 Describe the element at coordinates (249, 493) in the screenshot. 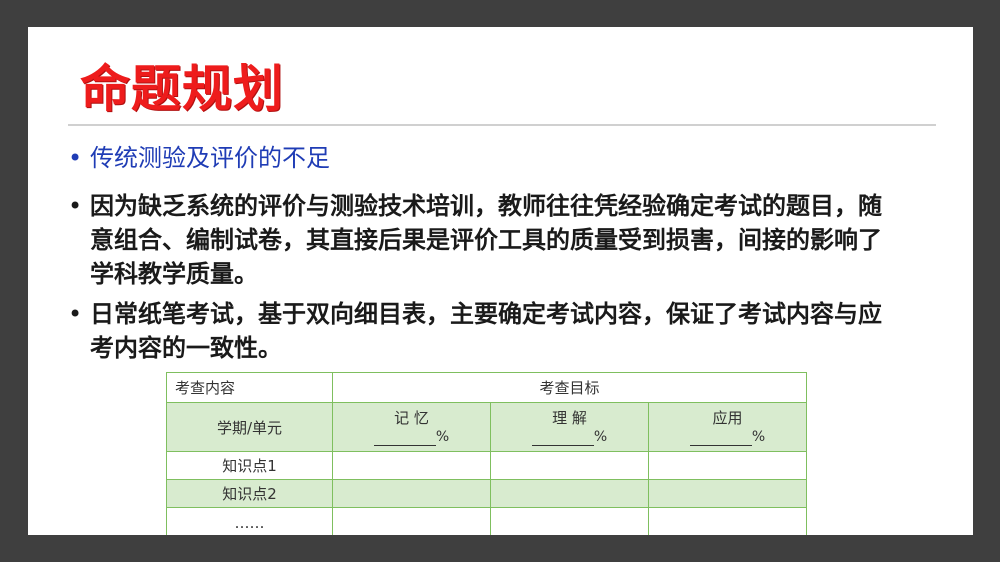

I see `row-label: 知识点2` at that location.